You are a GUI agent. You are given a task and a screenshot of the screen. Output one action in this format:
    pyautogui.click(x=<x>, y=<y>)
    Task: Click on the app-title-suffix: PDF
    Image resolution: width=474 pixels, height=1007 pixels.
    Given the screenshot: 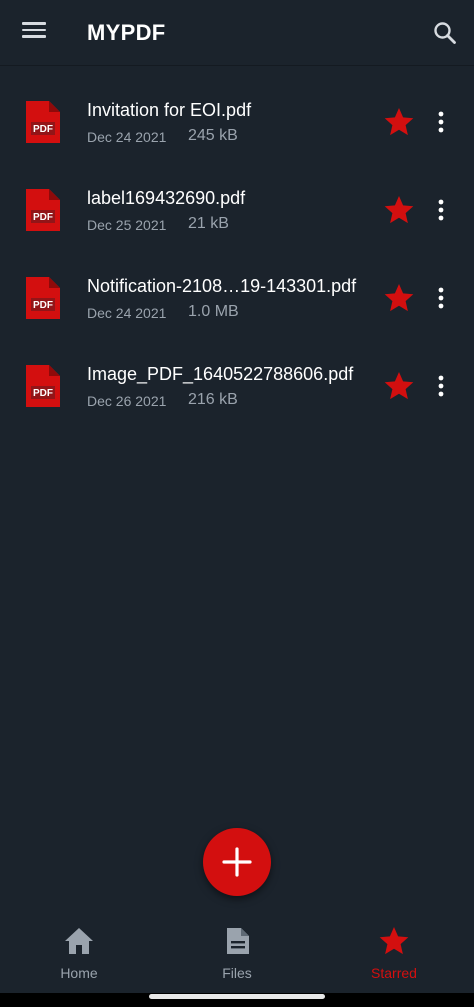 What is the action you would take?
    pyautogui.click(x=143, y=32)
    